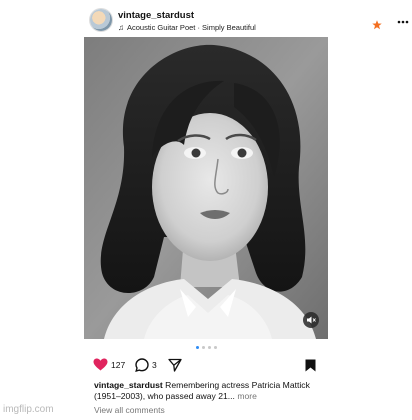  Describe the element at coordinates (403, 20) in the screenshot. I see `more-icon` at that location.